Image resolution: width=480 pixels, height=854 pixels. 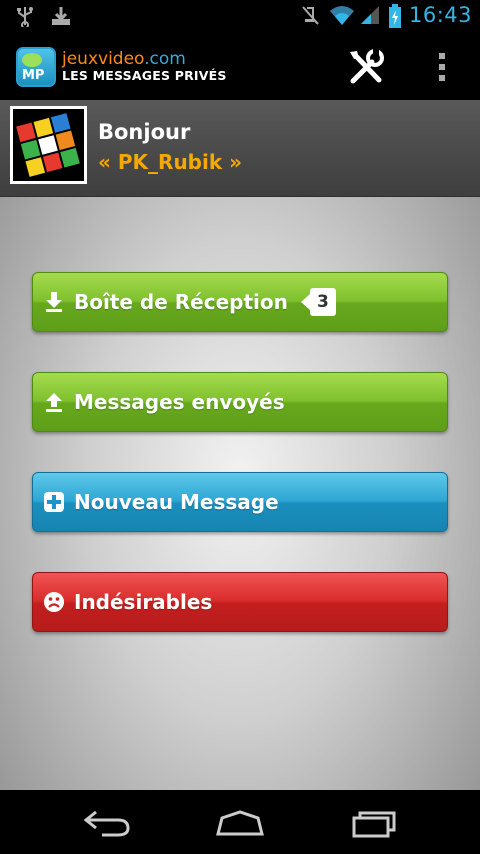 What do you see at coordinates (440, 15) in the screenshot?
I see `status-time: 16:43` at bounding box center [440, 15].